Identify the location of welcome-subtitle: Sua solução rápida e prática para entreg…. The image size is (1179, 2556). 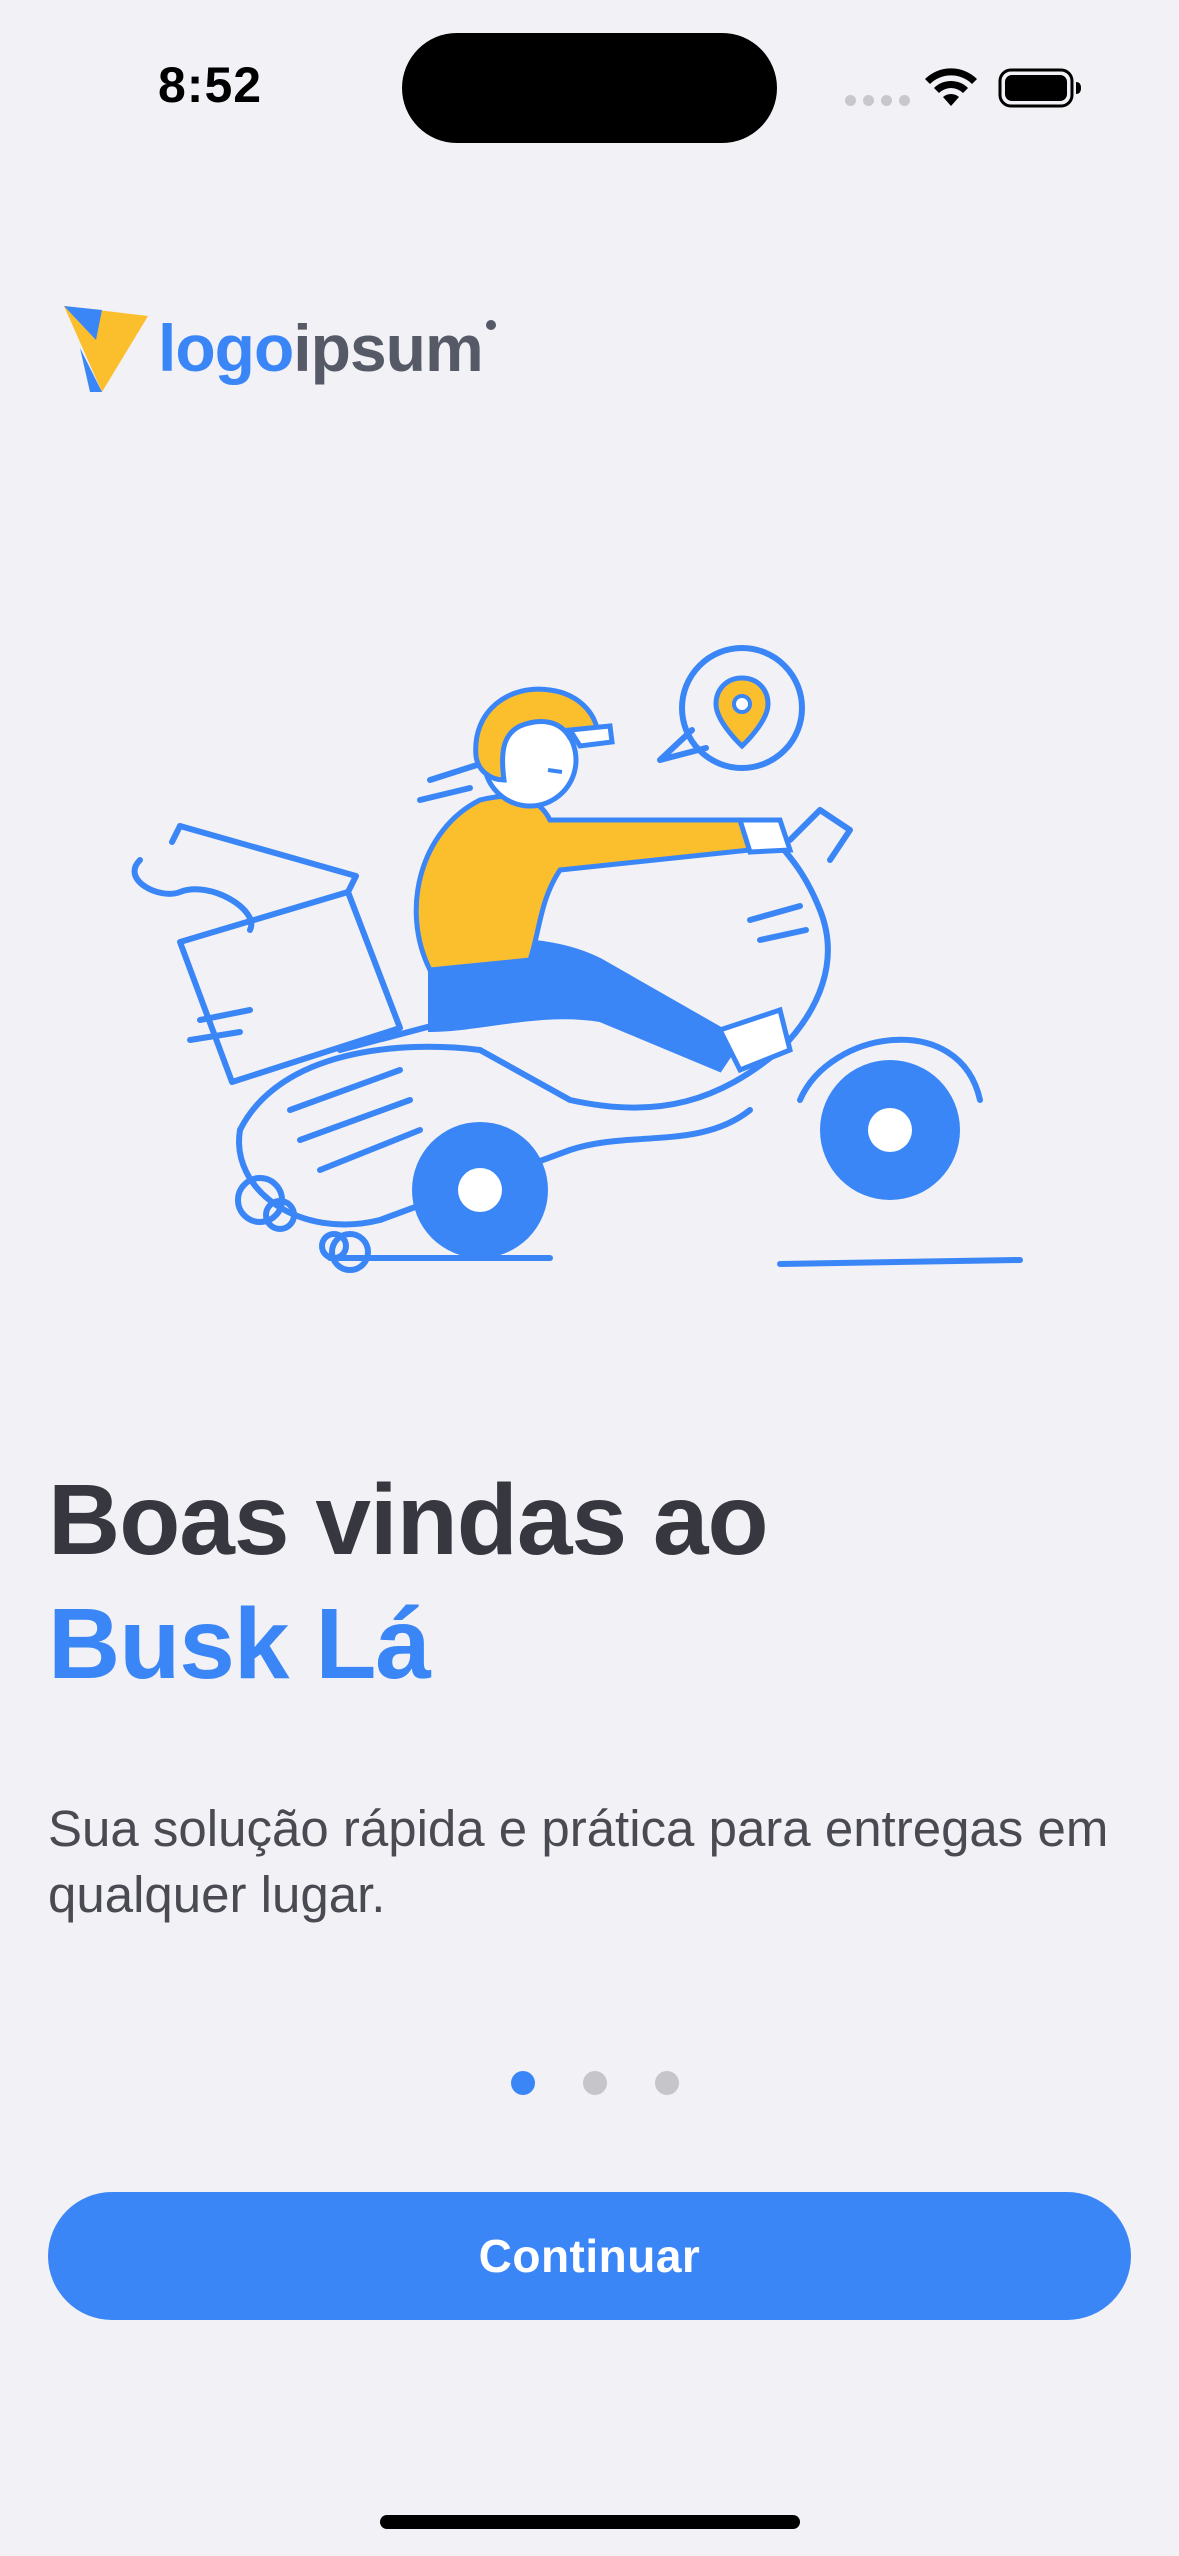
(578, 1861).